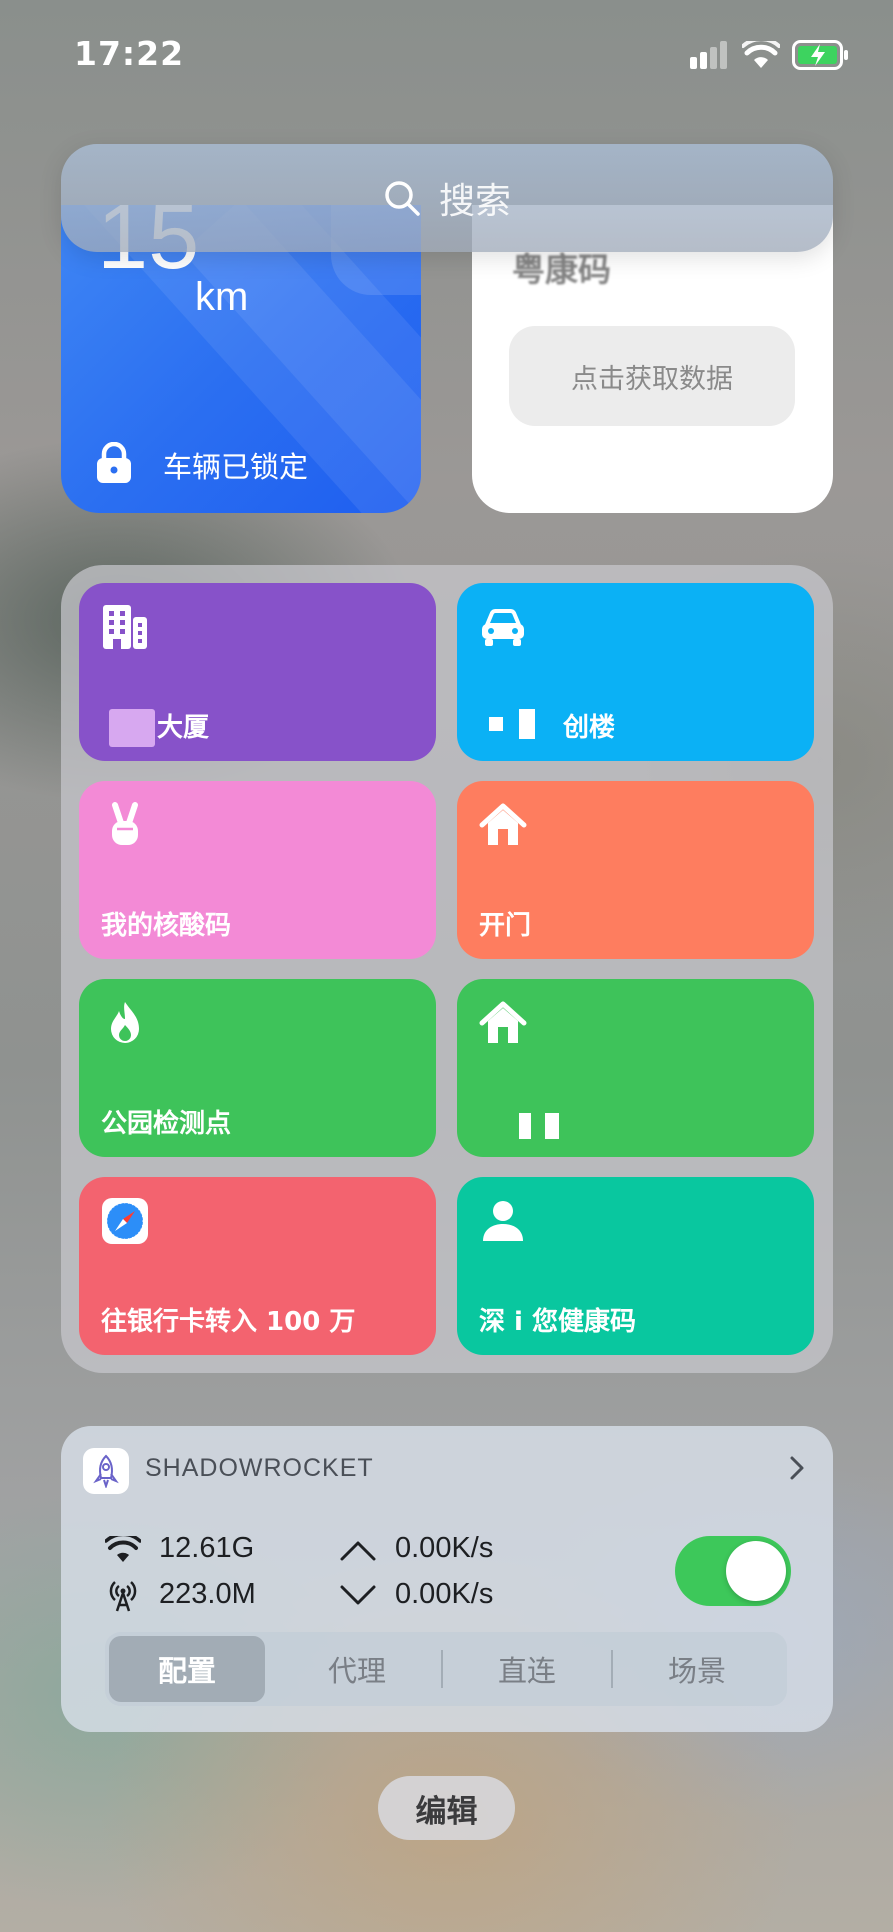 The height and width of the screenshot is (1932, 893). What do you see at coordinates (129, 53) in the screenshot?
I see `status-time: 17:22` at bounding box center [129, 53].